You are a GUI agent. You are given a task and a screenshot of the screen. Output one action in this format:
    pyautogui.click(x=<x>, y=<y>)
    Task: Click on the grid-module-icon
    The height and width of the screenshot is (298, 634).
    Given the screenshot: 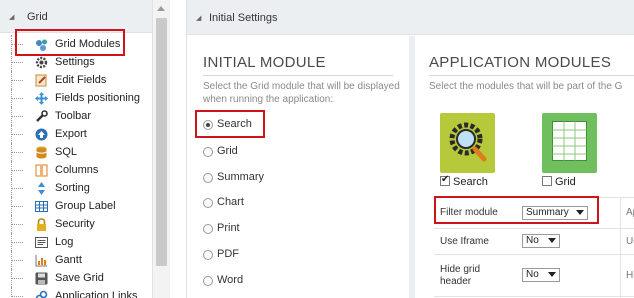 What is the action you would take?
    pyautogui.click(x=569, y=142)
    